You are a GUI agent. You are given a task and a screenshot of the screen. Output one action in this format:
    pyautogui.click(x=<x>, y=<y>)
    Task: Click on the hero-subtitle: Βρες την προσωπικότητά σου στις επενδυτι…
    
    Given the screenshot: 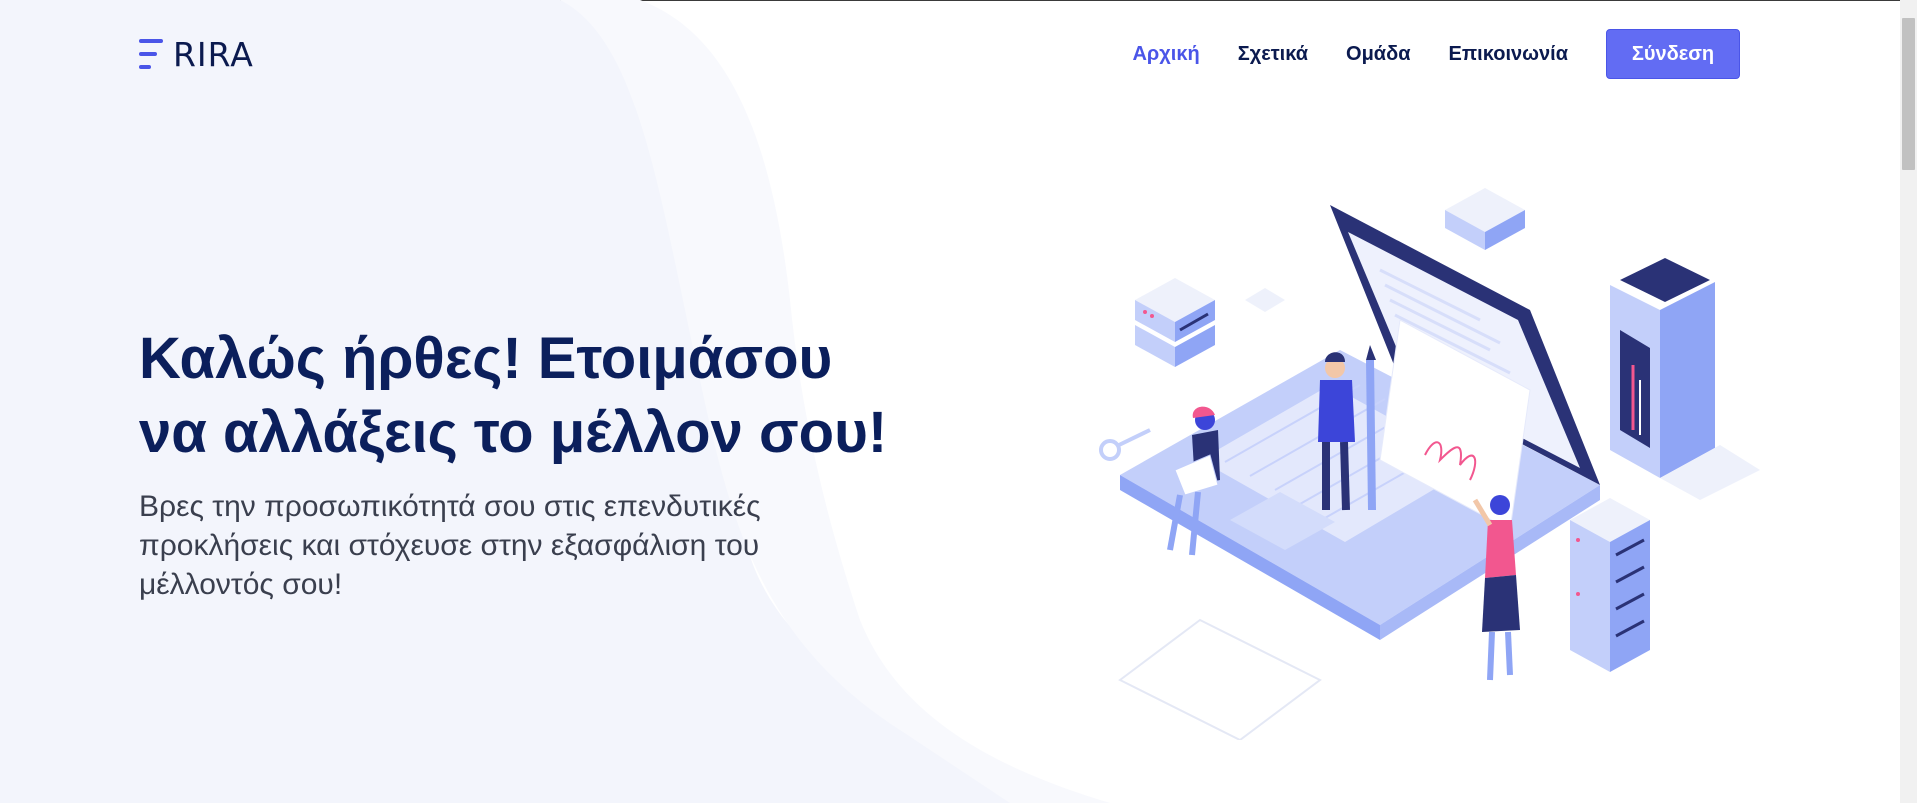 What is the action you would take?
    pyautogui.click(x=450, y=545)
    